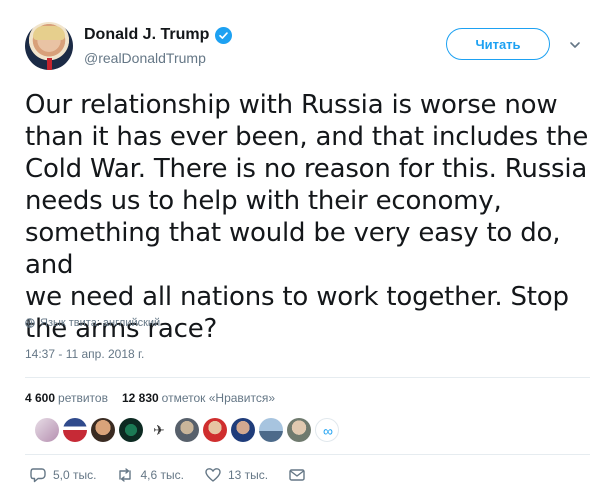 The width and height of the screenshot is (609, 501). I want to click on avatar-tie, so click(49, 64).